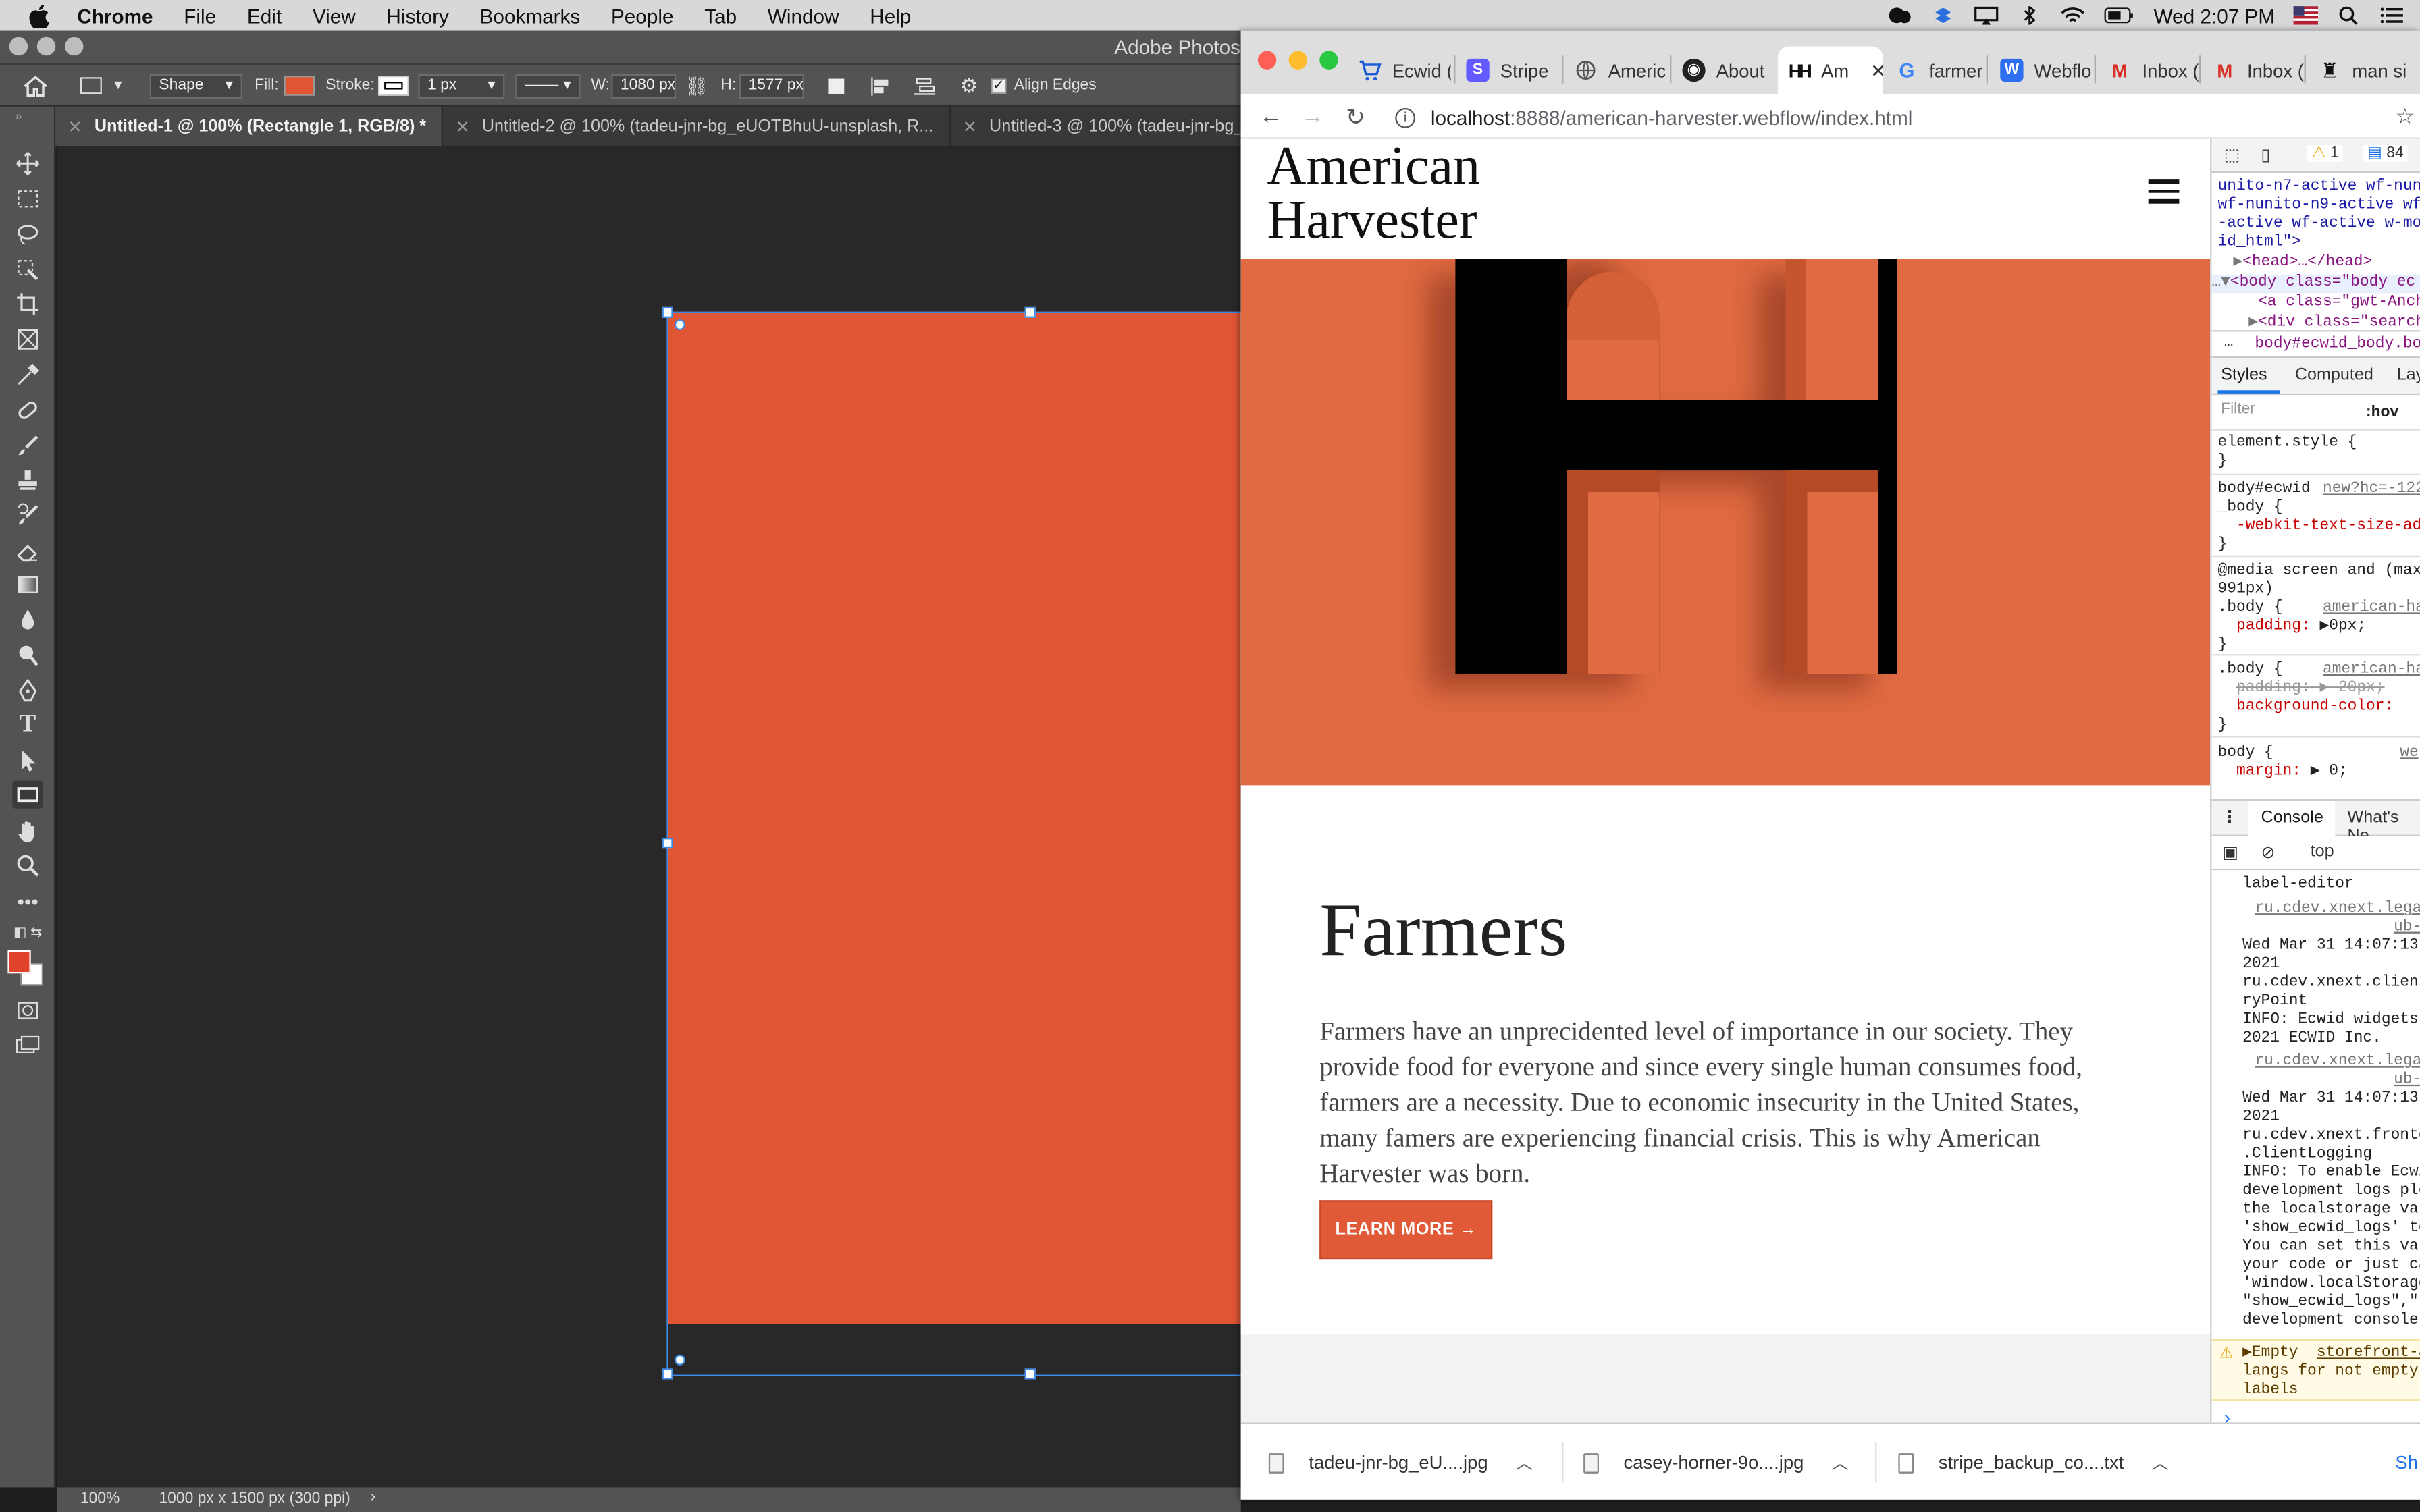 The image size is (2420, 1512). What do you see at coordinates (2406, 1462) in the screenshot?
I see `show-all-downloads-button: Sh` at bounding box center [2406, 1462].